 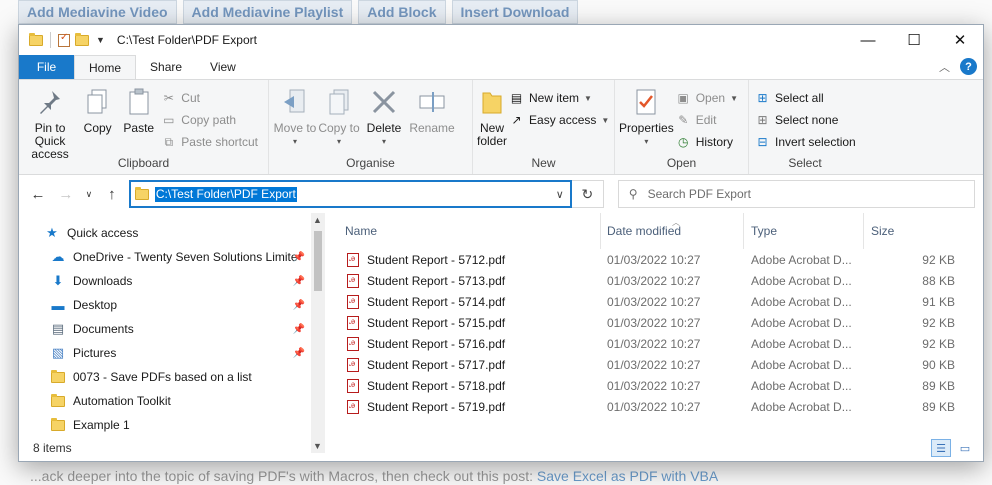 What do you see at coordinates (805, 163) in the screenshot?
I see `select-group-label: Select` at bounding box center [805, 163].